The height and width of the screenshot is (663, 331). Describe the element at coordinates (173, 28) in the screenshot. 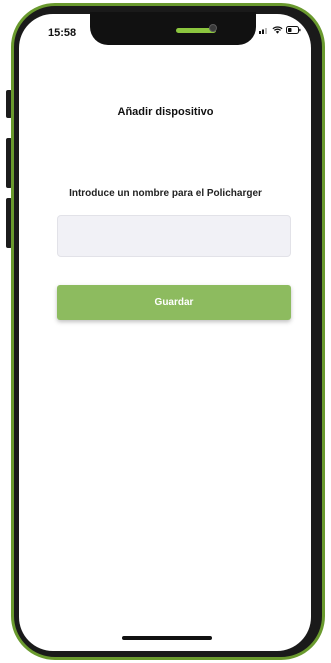

I see `notch` at that location.